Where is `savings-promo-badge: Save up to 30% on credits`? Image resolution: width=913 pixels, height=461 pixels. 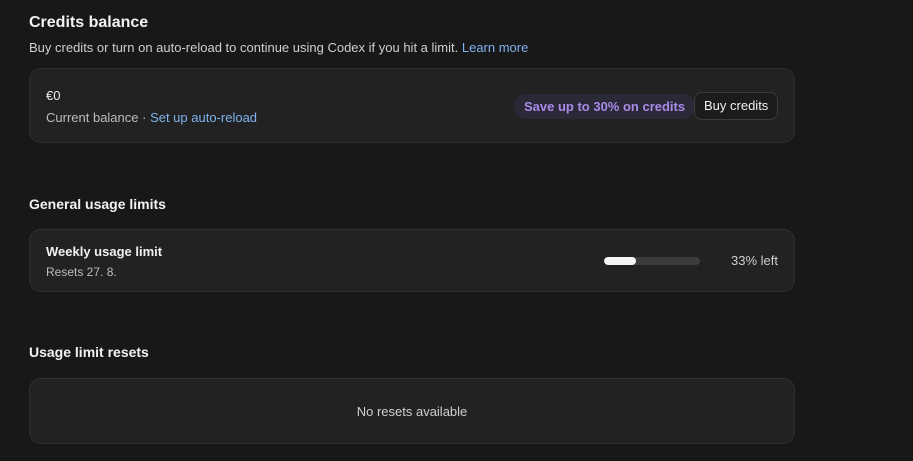
savings-promo-badge: Save up to 30% on credits is located at coordinates (605, 106).